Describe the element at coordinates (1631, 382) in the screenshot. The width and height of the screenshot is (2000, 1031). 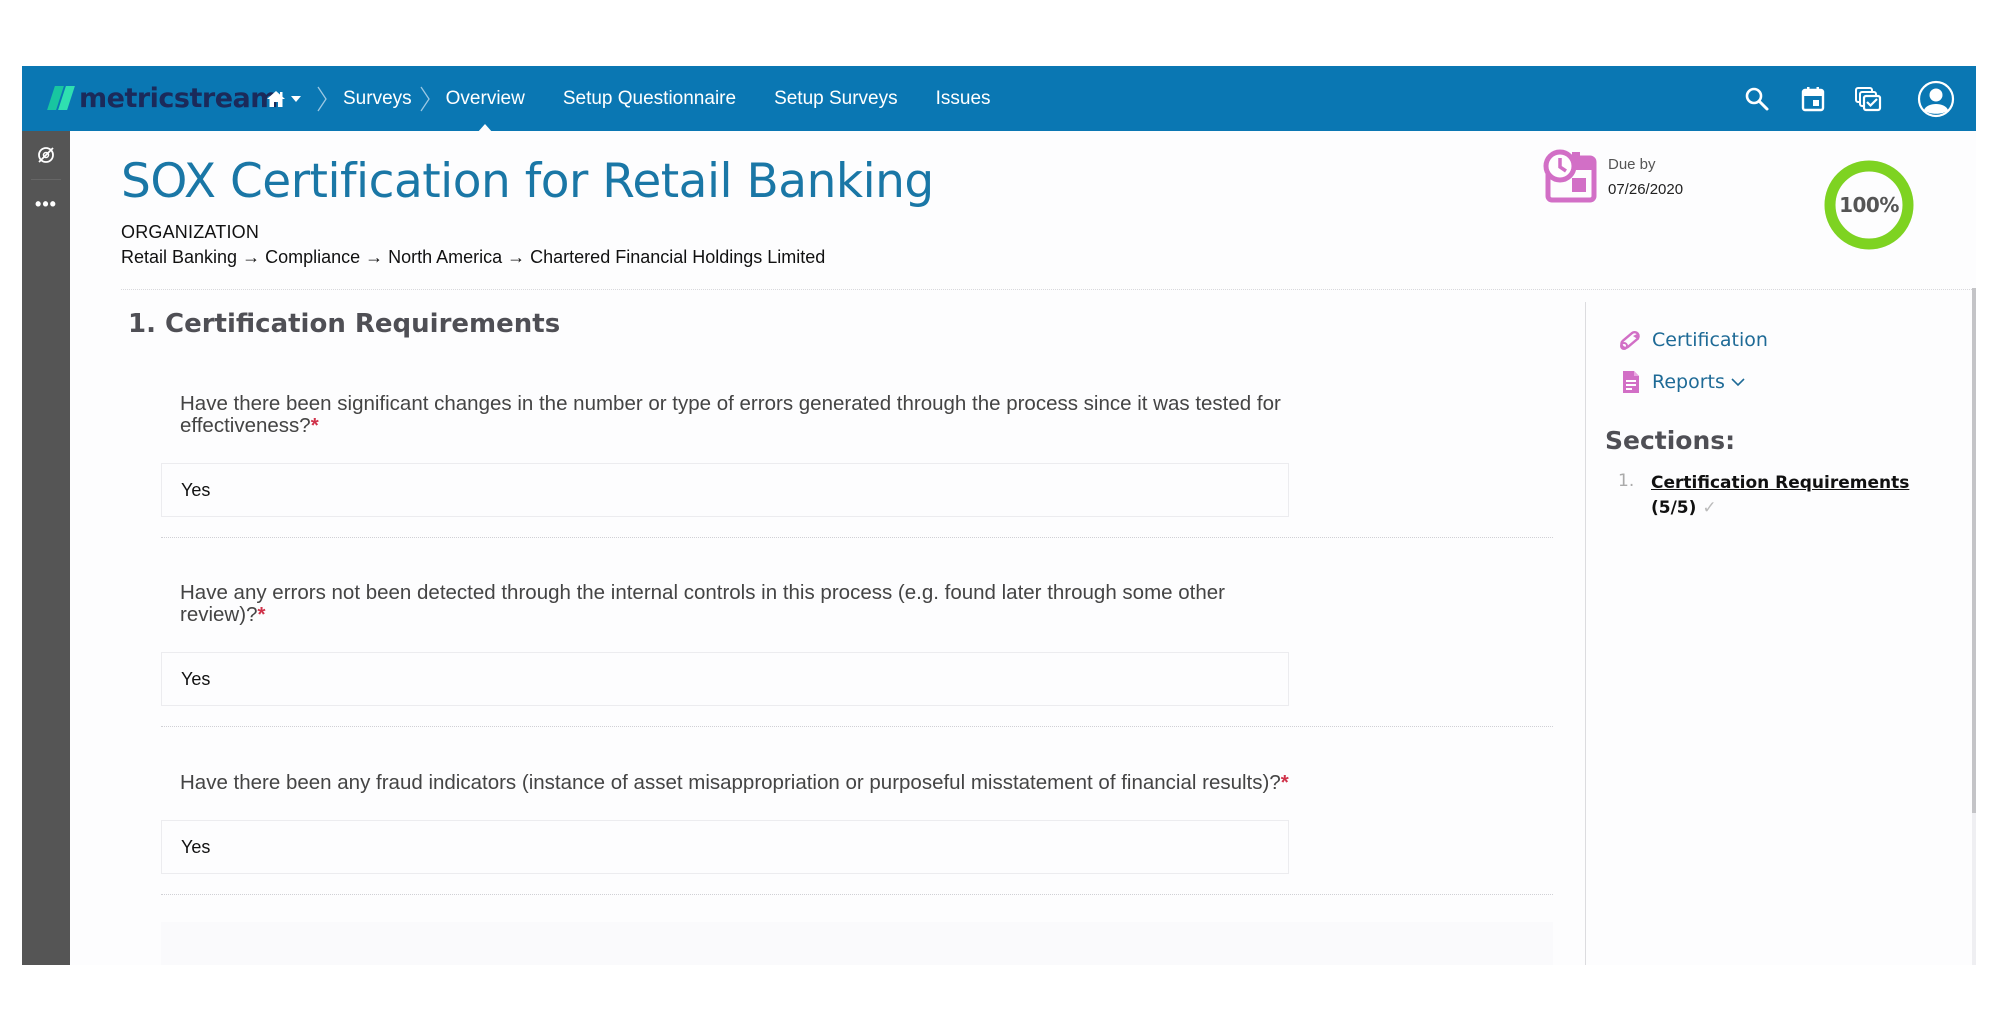
I see `report-document-icon` at that location.